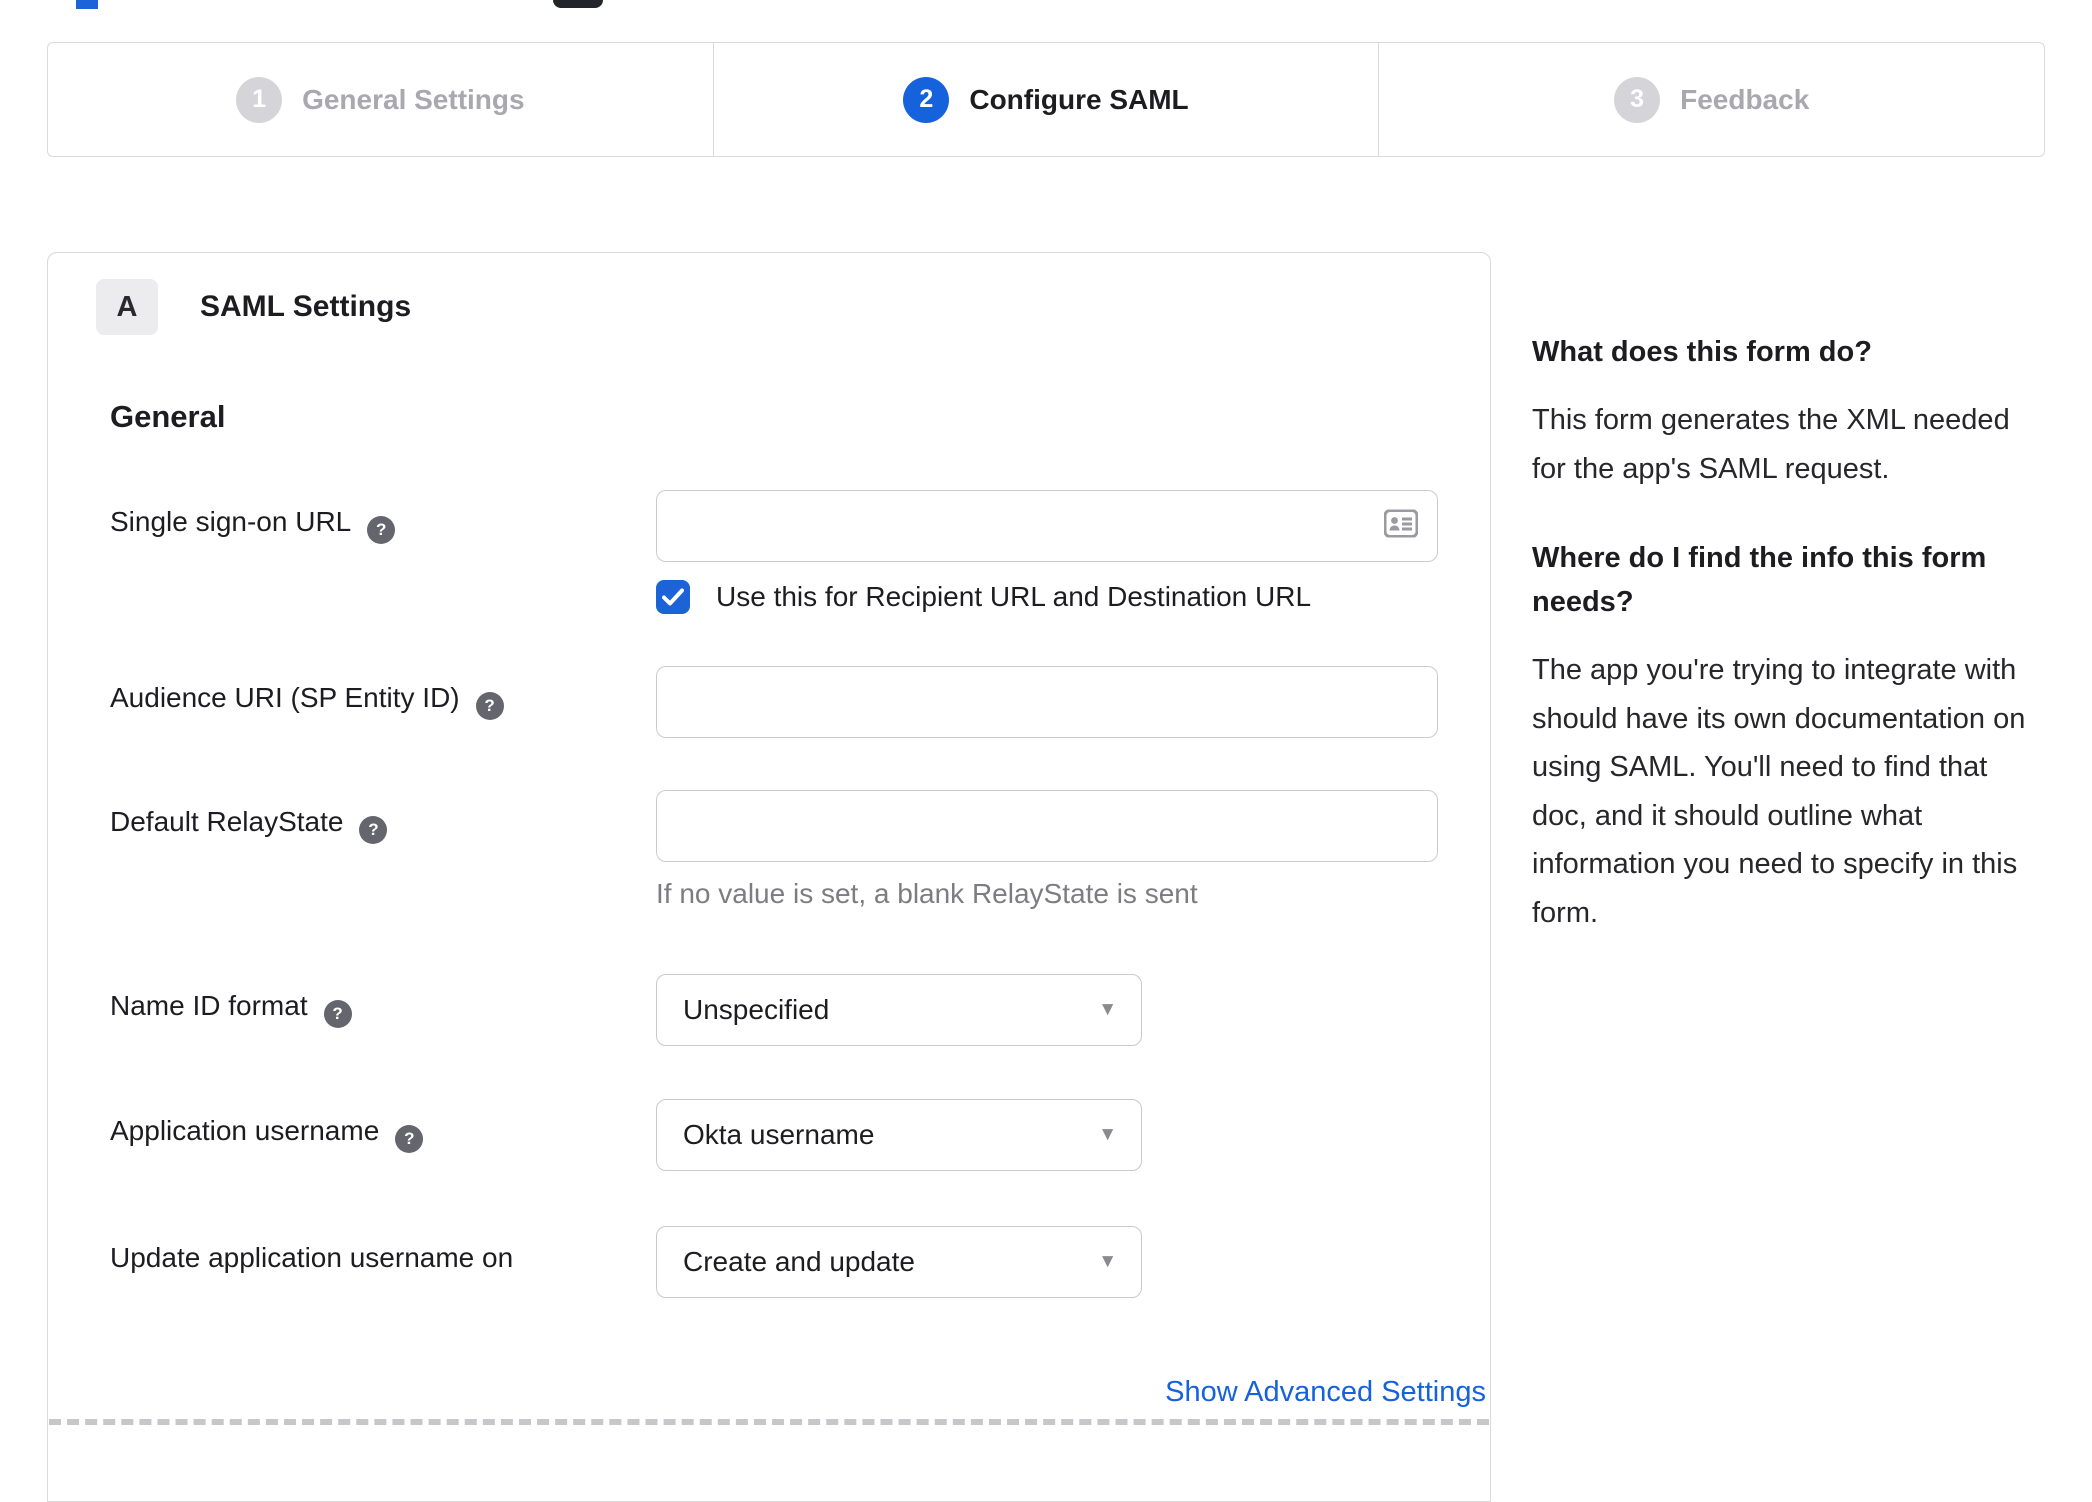 Image resolution: width=2092 pixels, height=1502 pixels. I want to click on update-username-label-text: Update application username on, so click(312, 1257).